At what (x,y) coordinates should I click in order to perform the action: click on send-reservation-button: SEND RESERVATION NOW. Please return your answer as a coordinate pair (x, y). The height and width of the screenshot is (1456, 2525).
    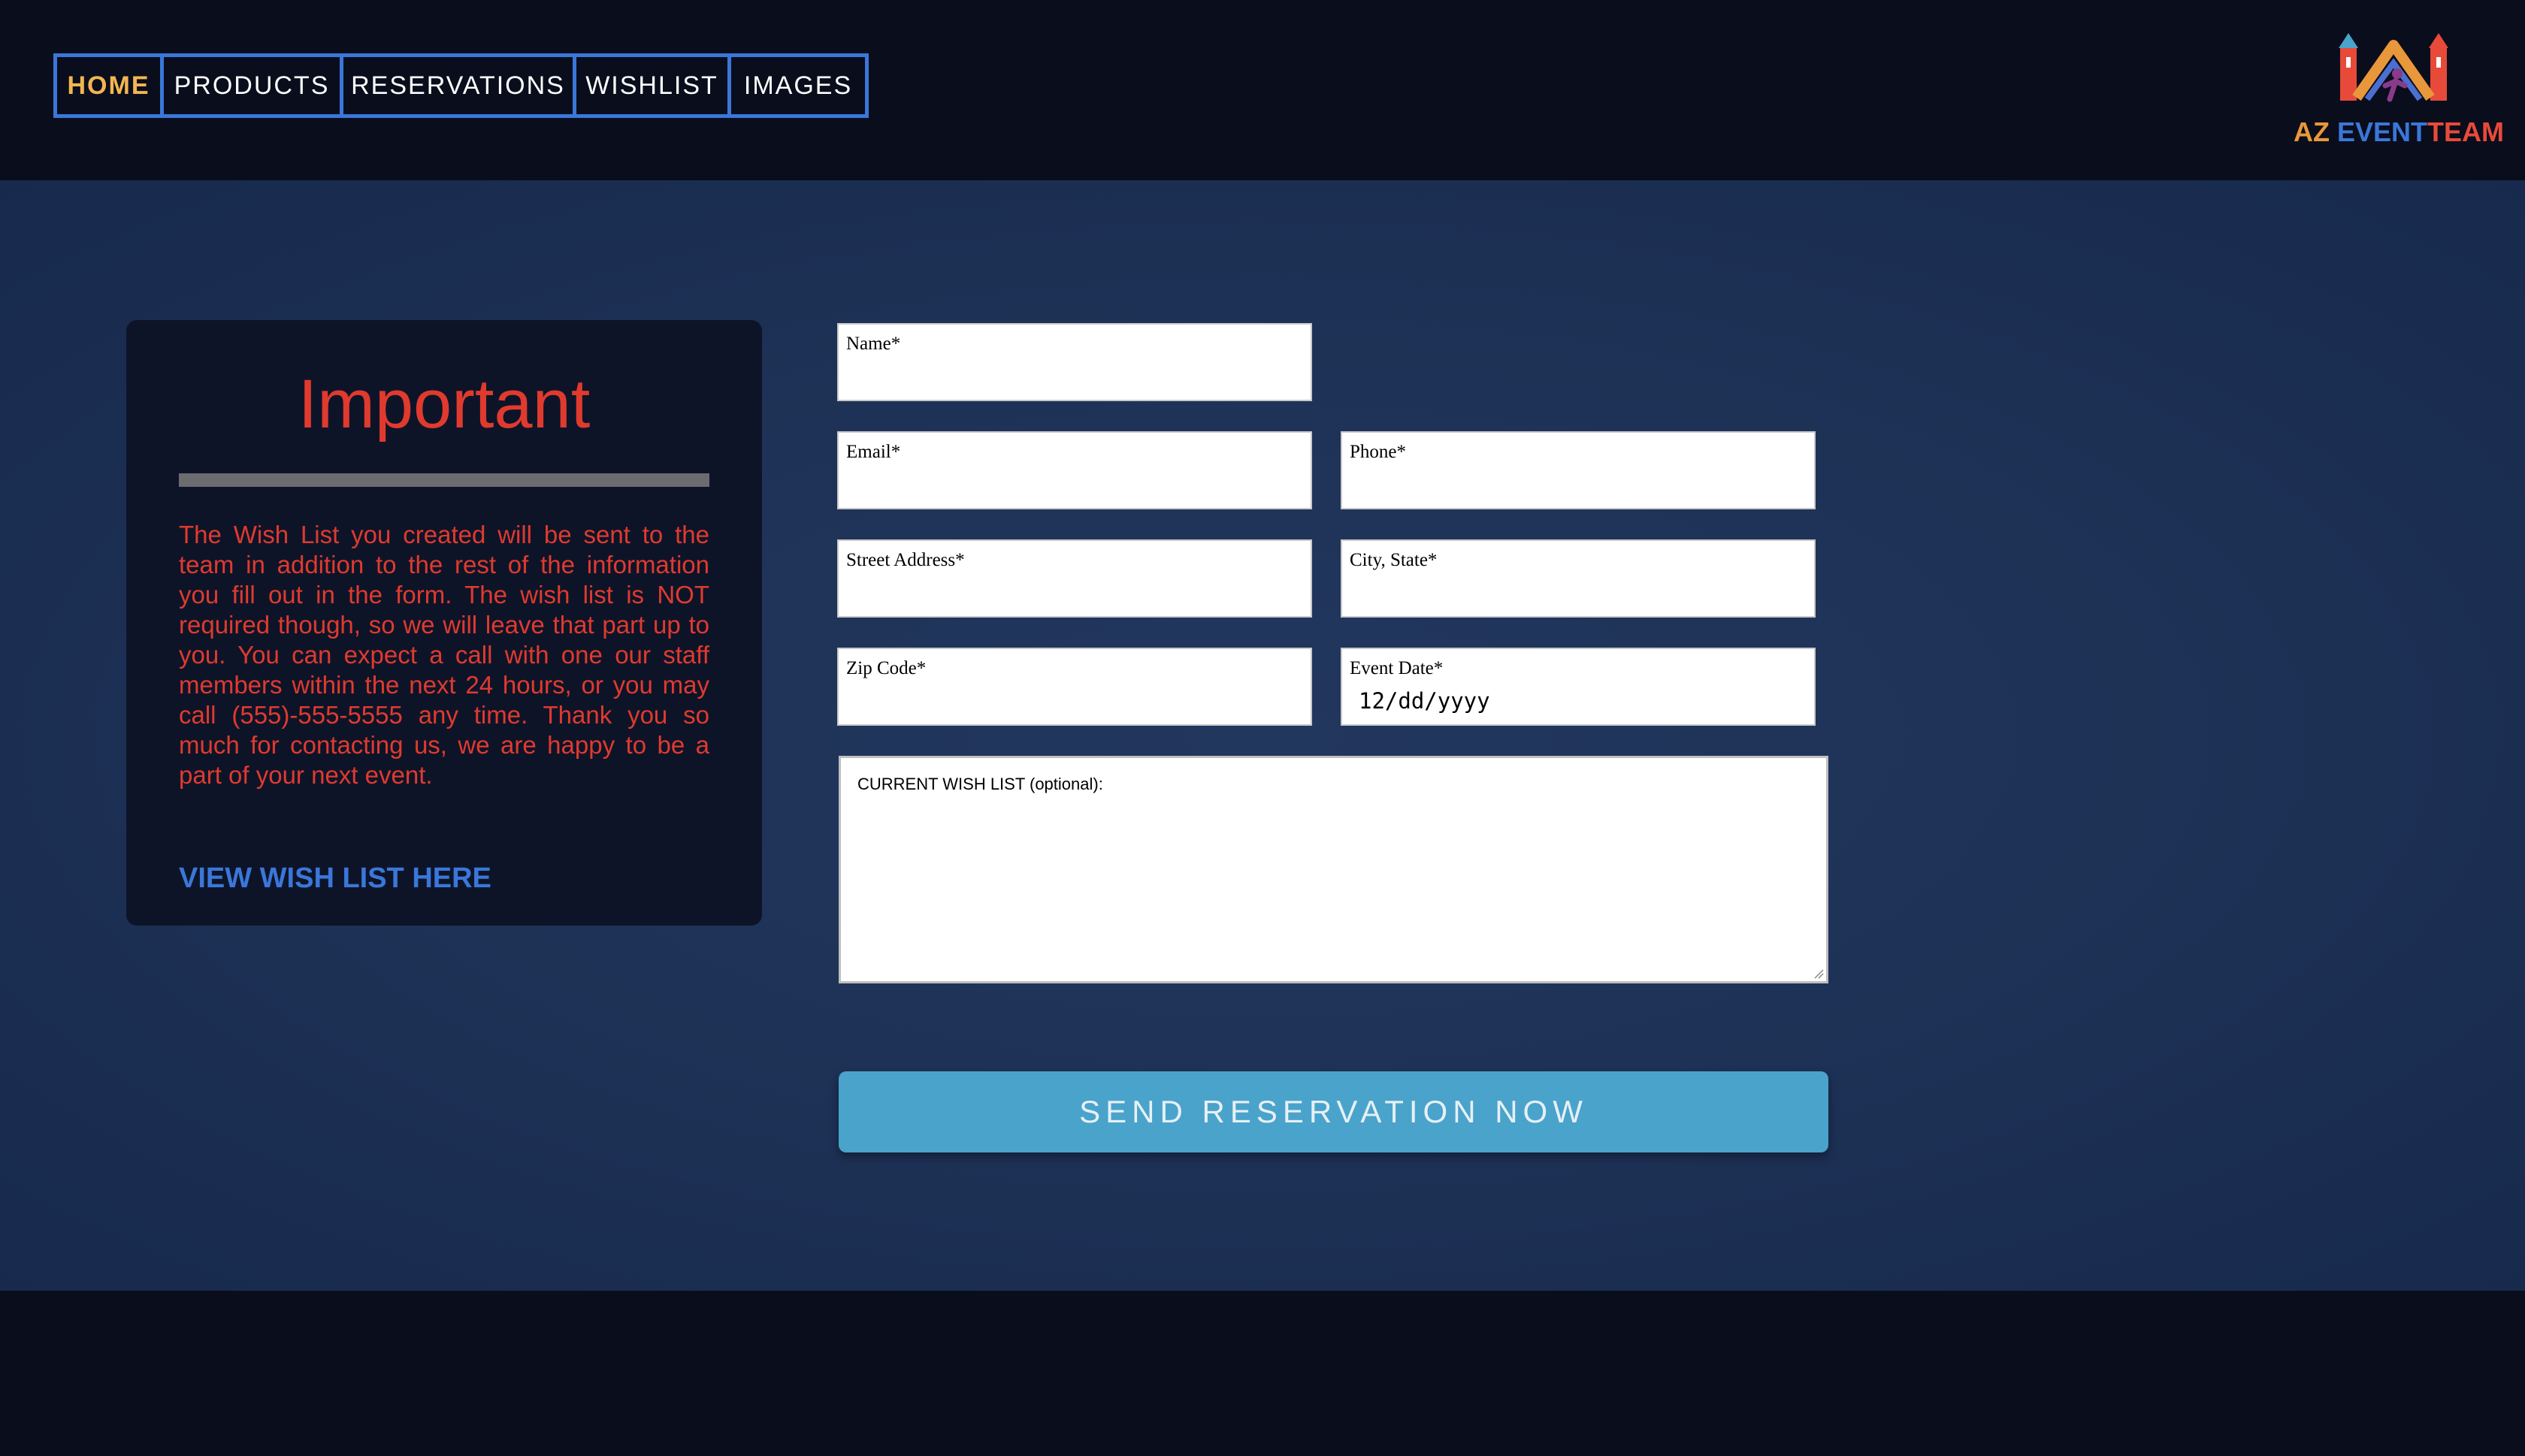
    Looking at the image, I should click on (1333, 1111).